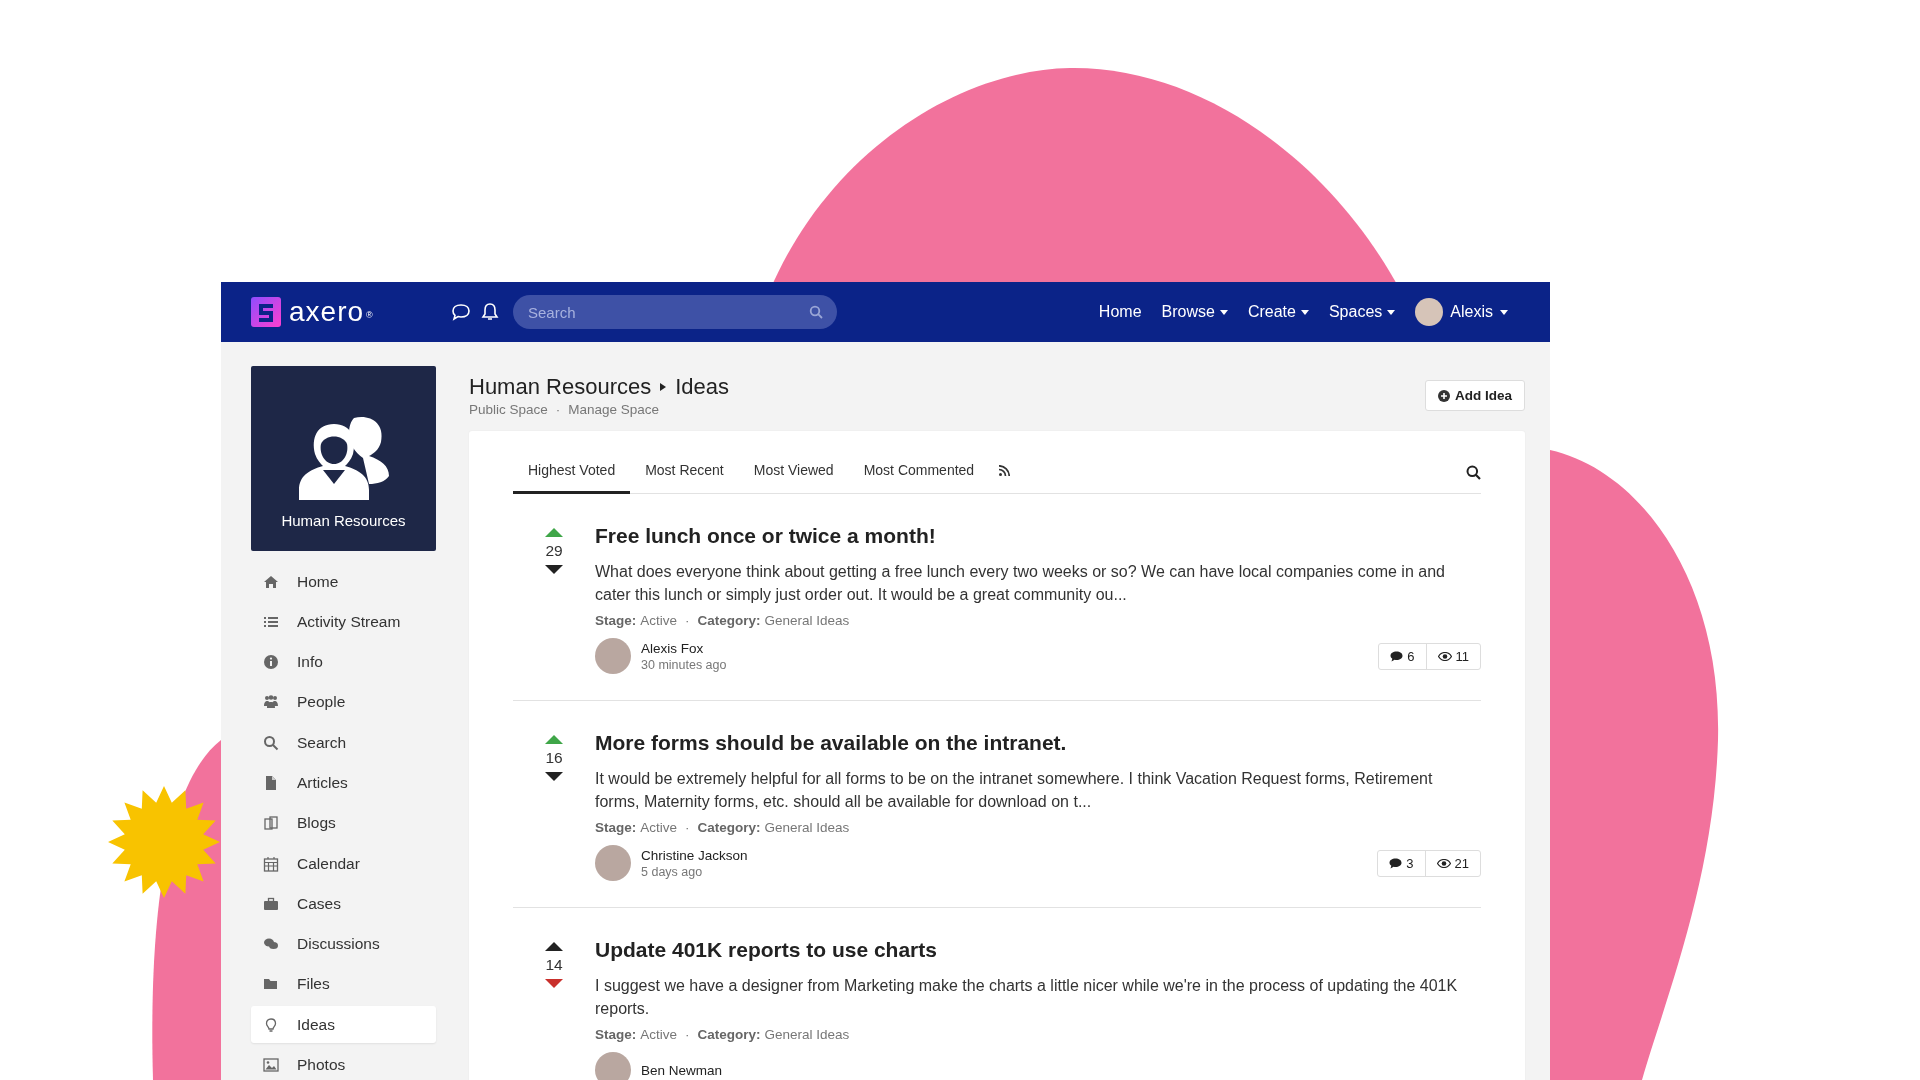 Image resolution: width=1920 pixels, height=1080 pixels. Describe the element at coordinates (369, 315) in the screenshot. I see `registered-mark: ®` at that location.